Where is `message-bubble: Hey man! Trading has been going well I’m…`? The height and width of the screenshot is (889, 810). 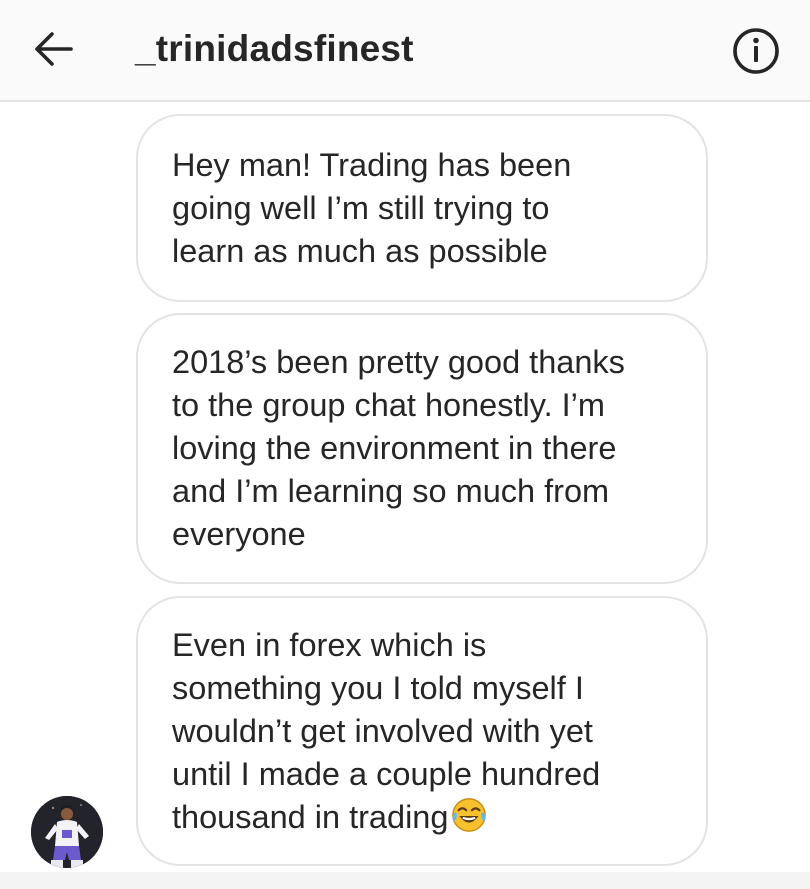
message-bubble: Hey man! Trading has been going well I’m… is located at coordinates (422, 208).